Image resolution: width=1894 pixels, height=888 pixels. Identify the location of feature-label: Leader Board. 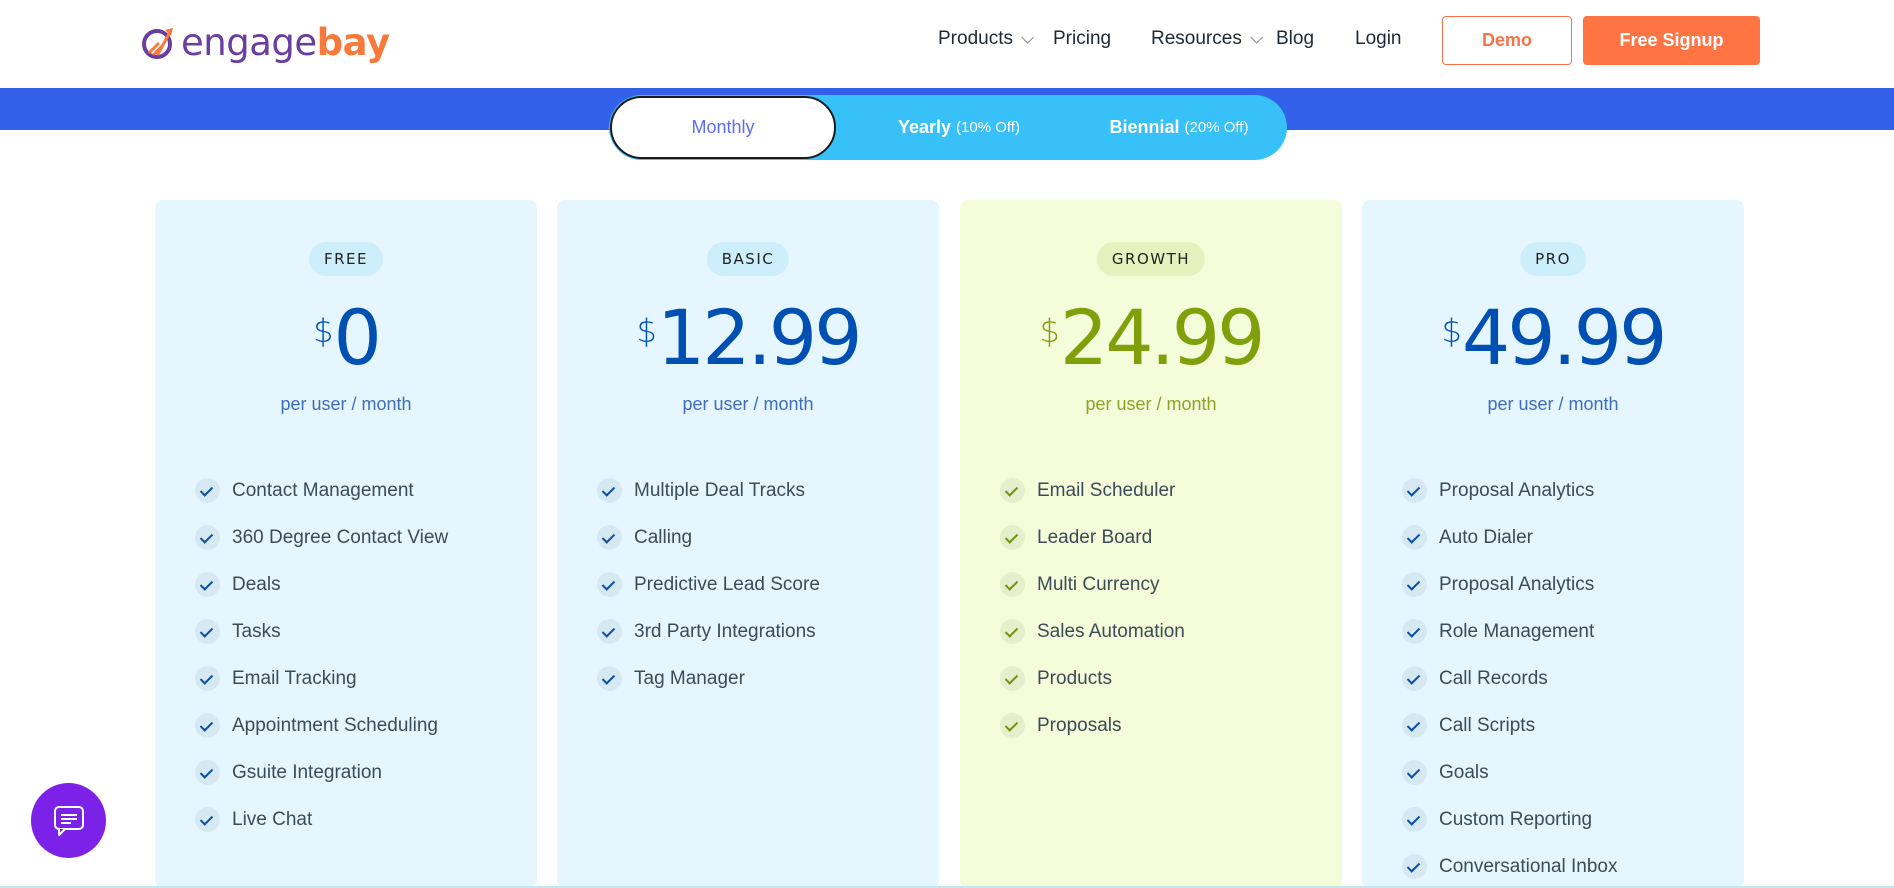
(1095, 537).